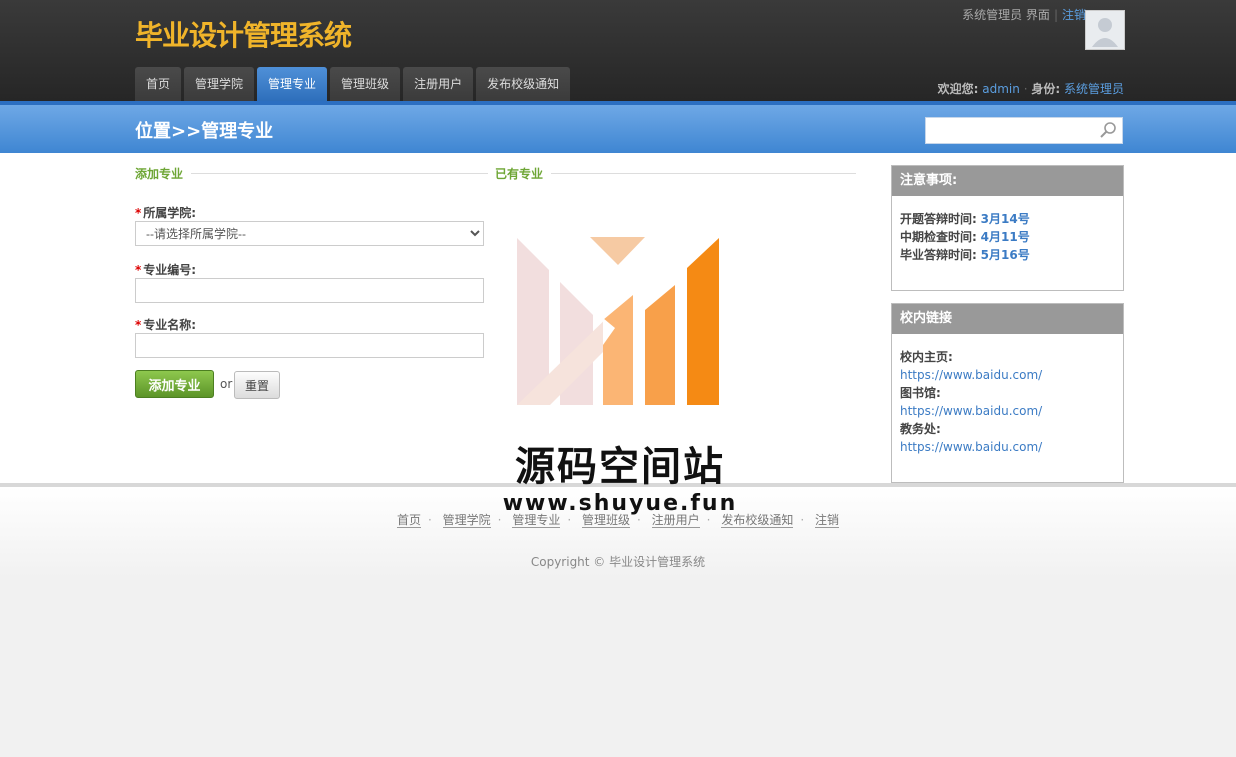 Image resolution: width=1236 pixels, height=757 pixels. Describe the element at coordinates (309, 233) in the screenshot. I see `college-select: --请选择所属学院--` at that location.